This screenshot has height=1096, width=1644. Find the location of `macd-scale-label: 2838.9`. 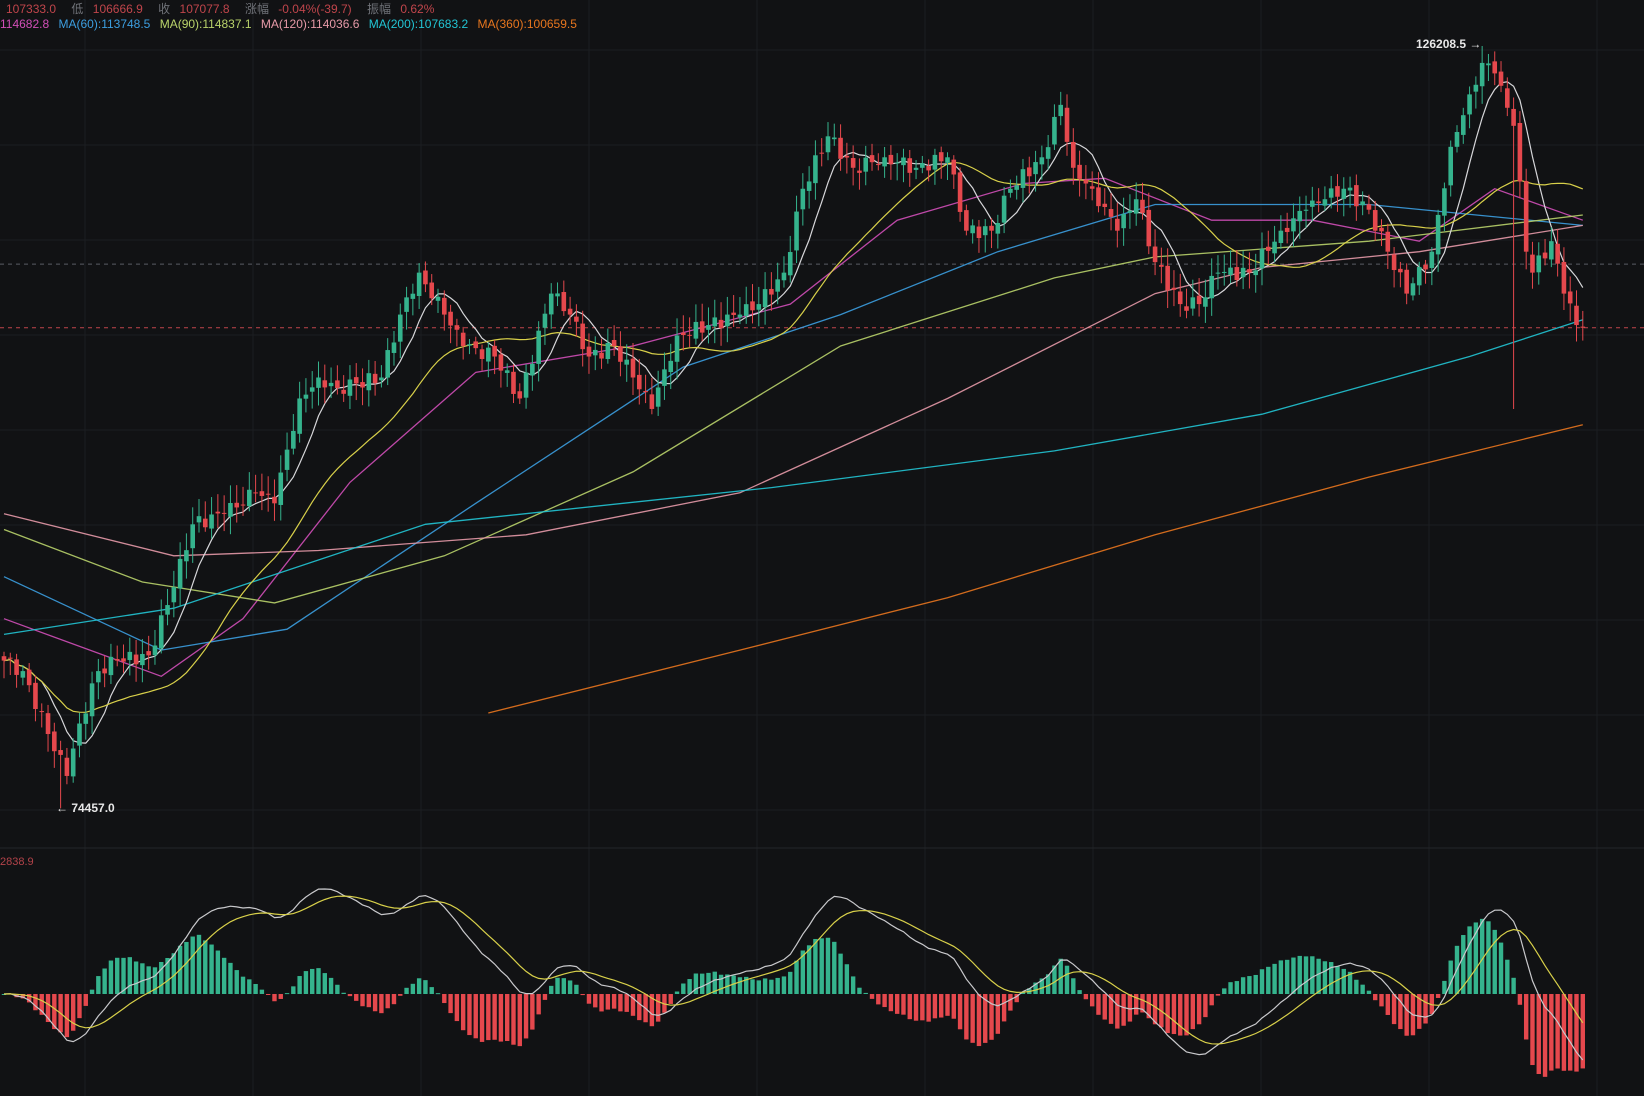

macd-scale-label: 2838.9 is located at coordinates (17, 862).